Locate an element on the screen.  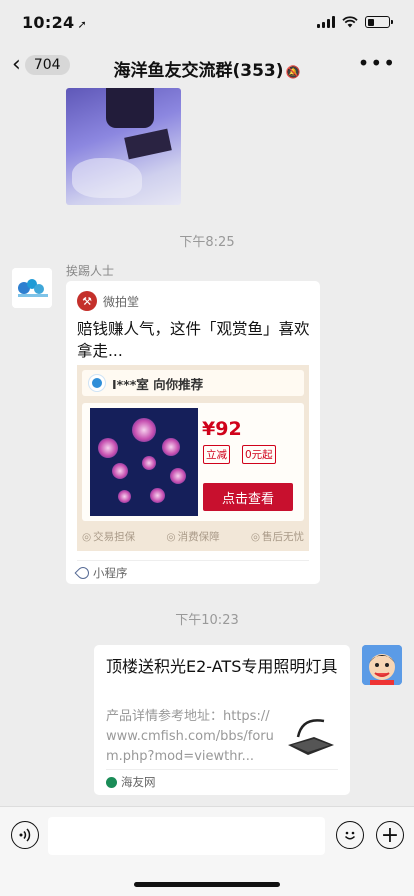
bell-slash-icon: 🔕 is located at coordinates (293, 72).